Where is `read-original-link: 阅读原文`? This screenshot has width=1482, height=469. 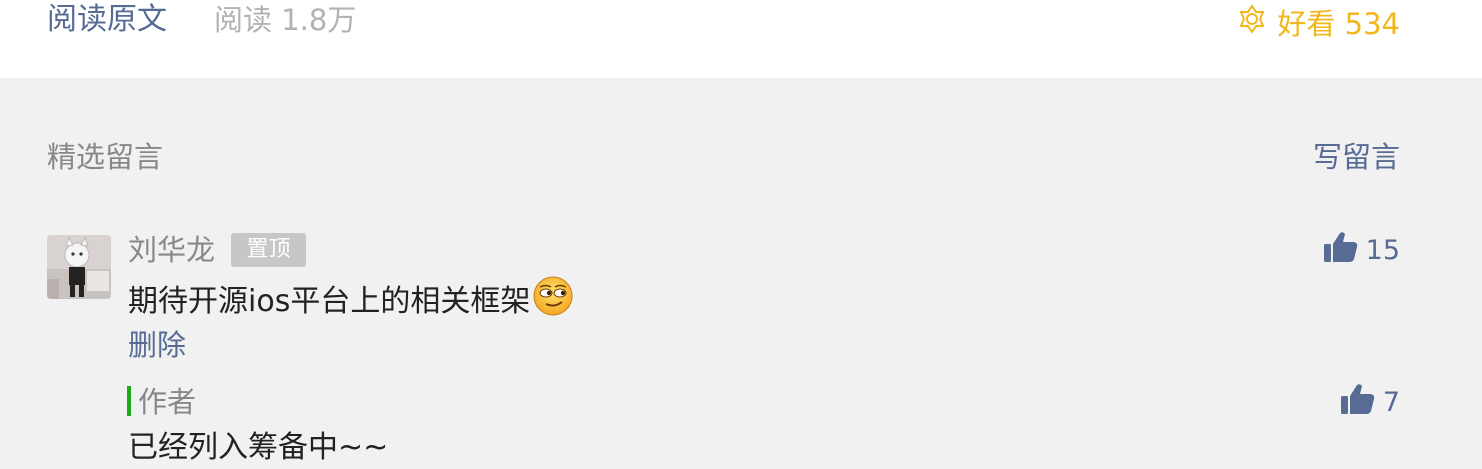
read-original-link: 阅读原文 is located at coordinates (107, 20).